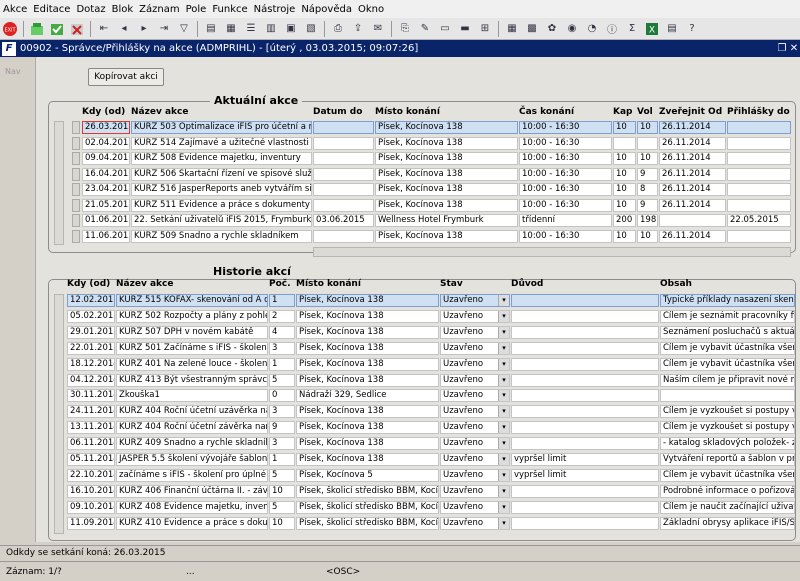 The image size is (800, 581). I want to click on current-cell-4: třídenní, so click(565, 220).